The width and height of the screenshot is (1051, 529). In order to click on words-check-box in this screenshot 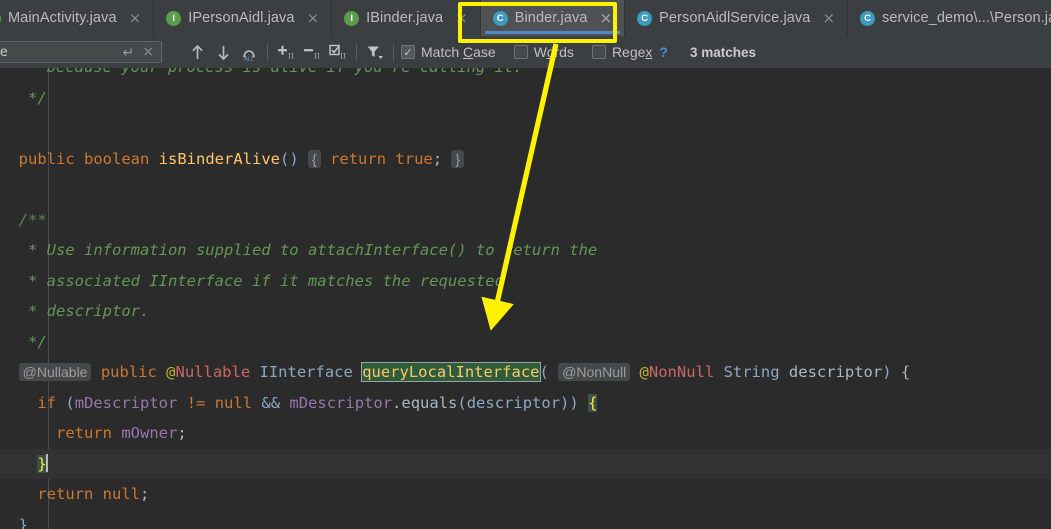, I will do `click(520, 52)`.